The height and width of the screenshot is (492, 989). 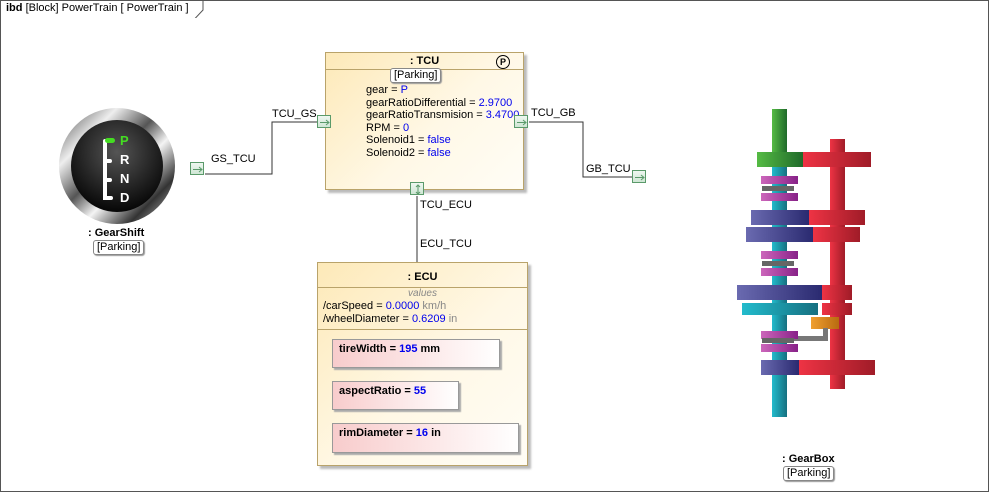 I want to click on label-gb-tcu: GB_TCU, so click(x=608, y=169).